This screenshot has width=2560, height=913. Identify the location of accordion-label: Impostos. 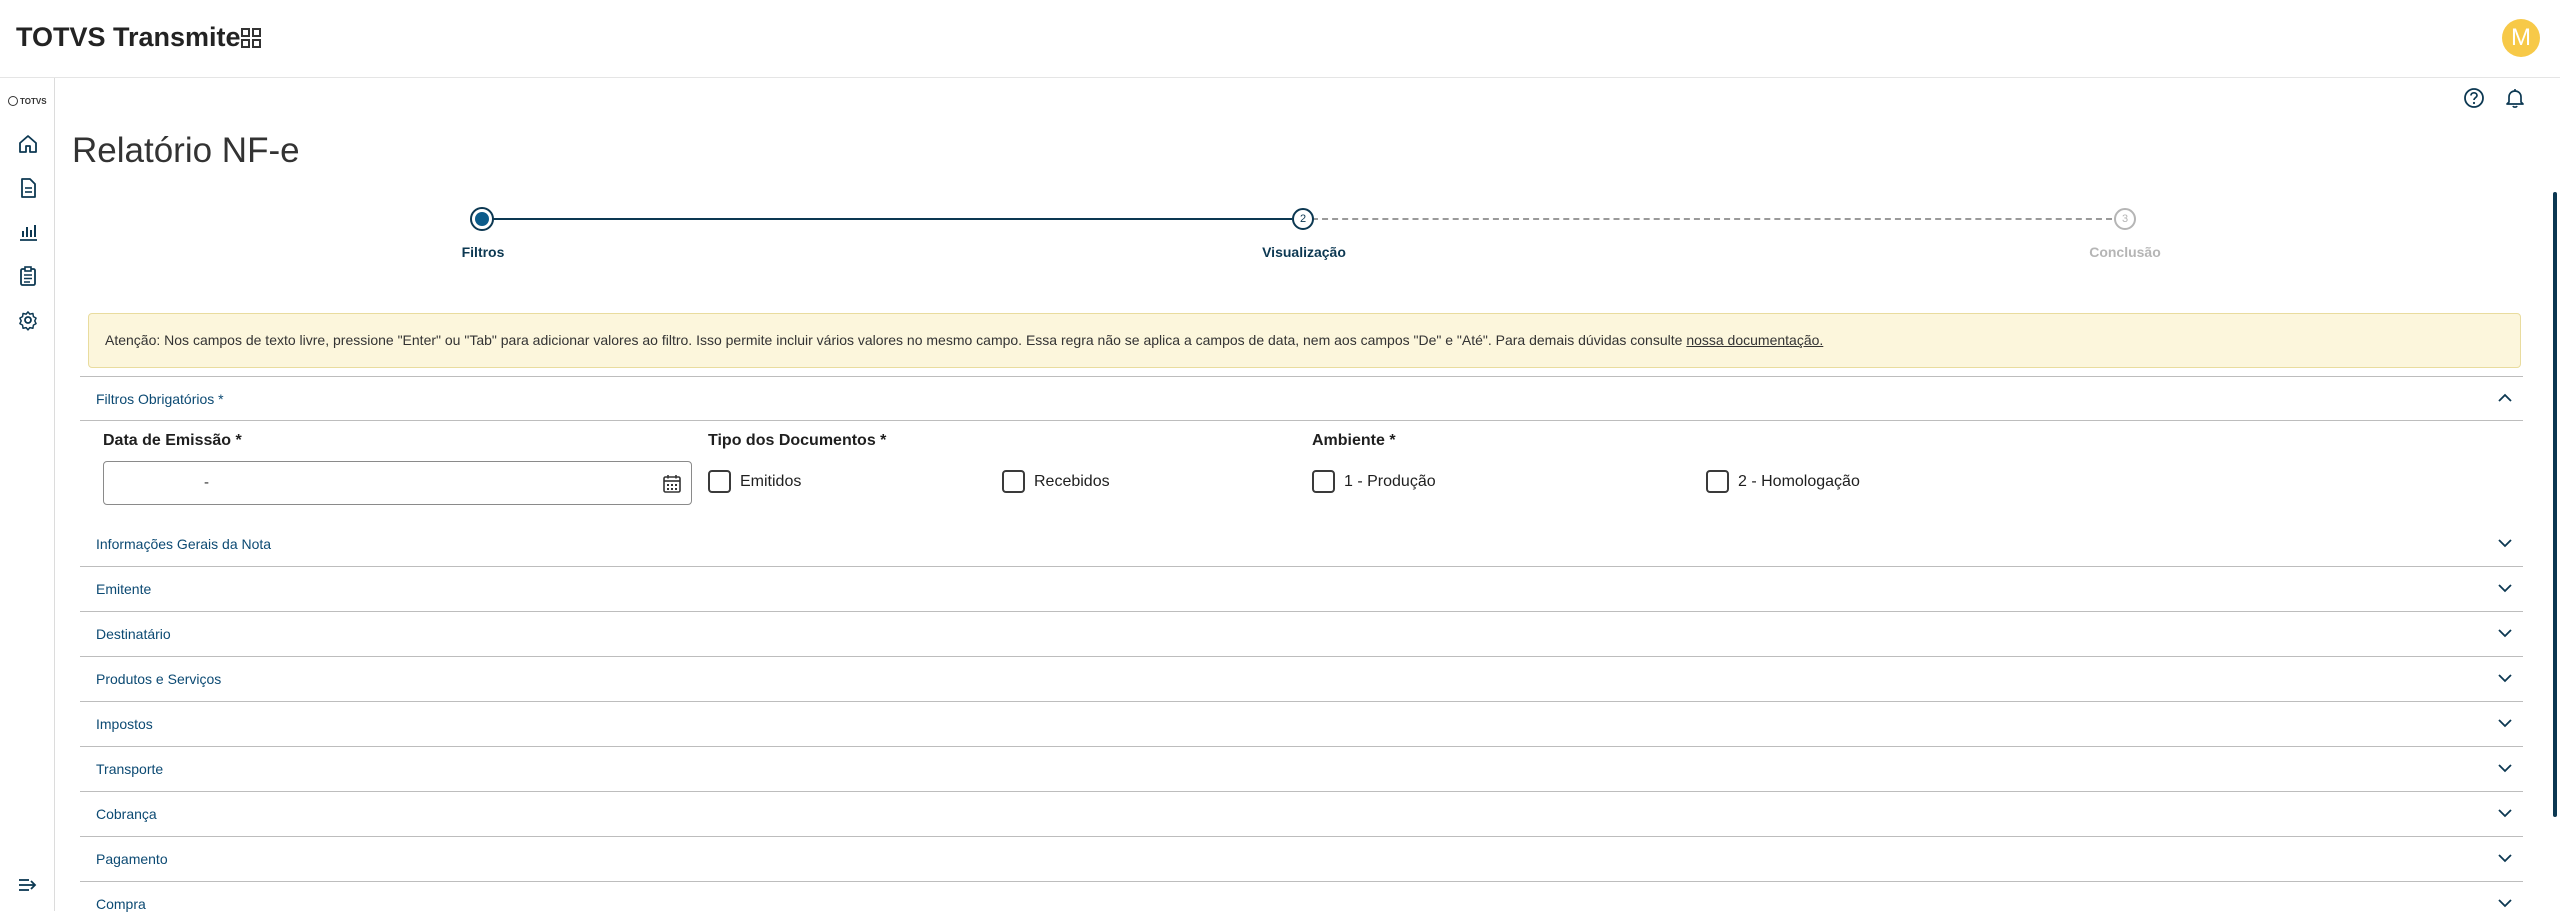
(124, 724).